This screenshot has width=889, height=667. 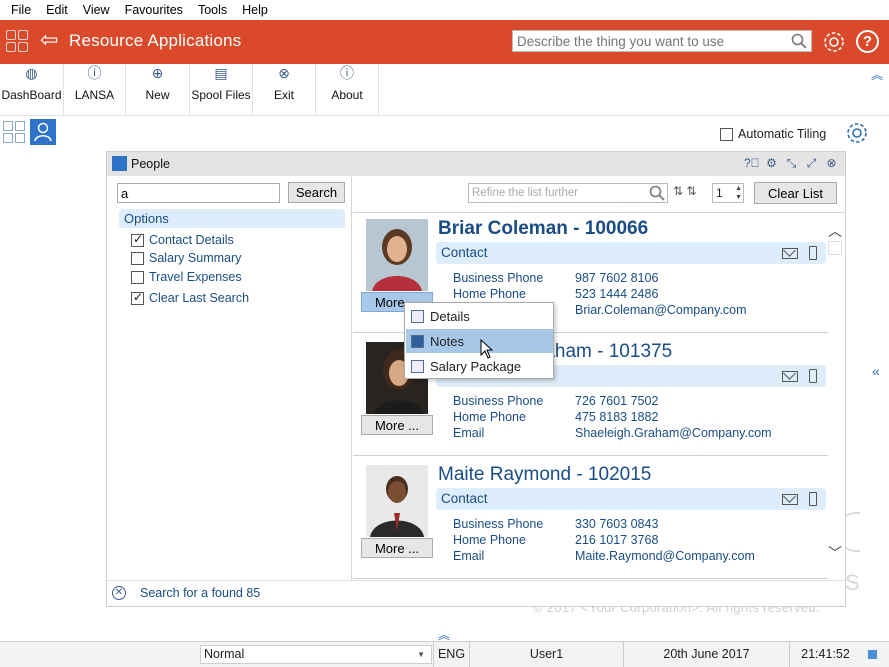 What do you see at coordinates (57, 10) in the screenshot?
I see `menu-edit: Edit` at bounding box center [57, 10].